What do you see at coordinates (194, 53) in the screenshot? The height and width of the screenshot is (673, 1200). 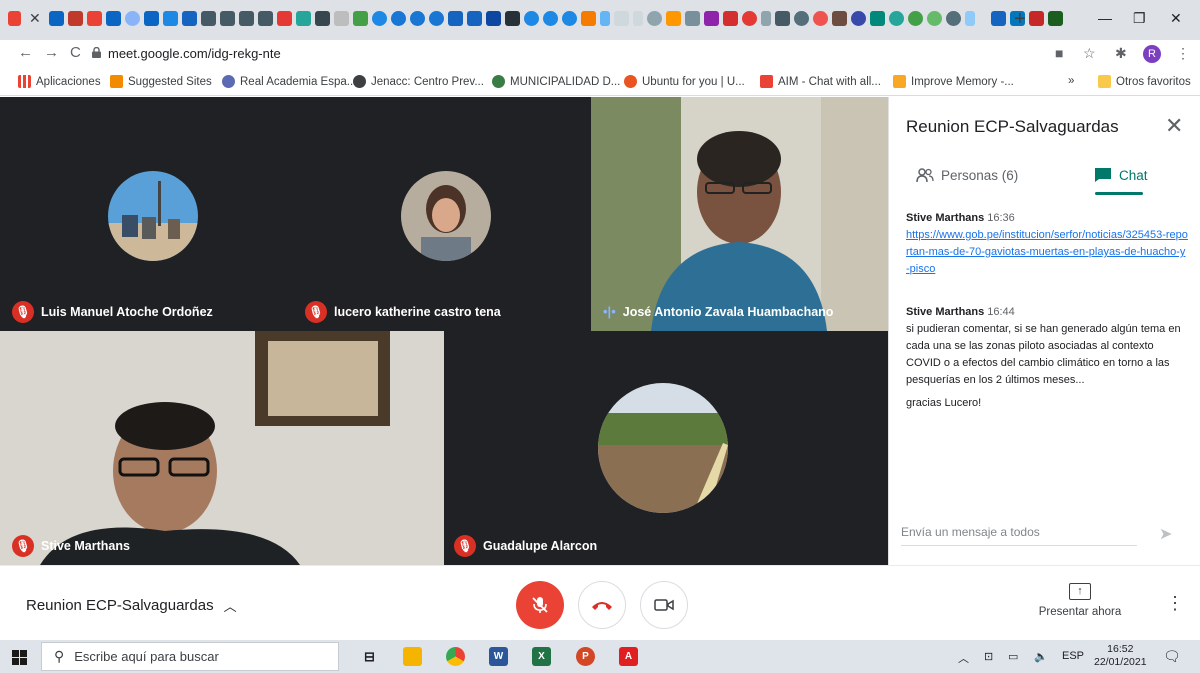 I see `url-field: meet.google.com/idg-rekg-nte` at bounding box center [194, 53].